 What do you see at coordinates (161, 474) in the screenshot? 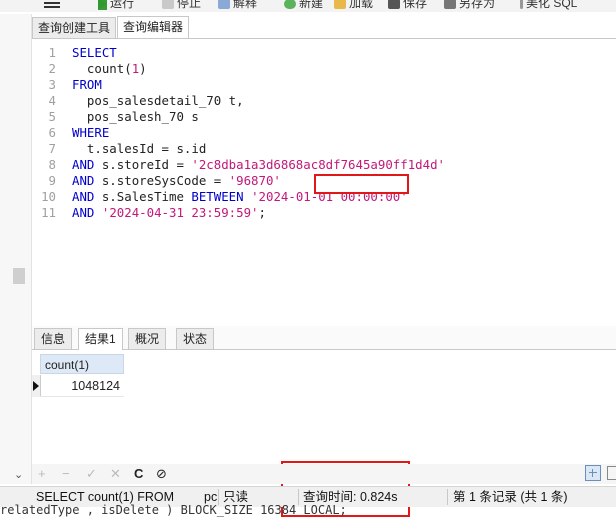
I see `stop-query-icon: ⊘` at bounding box center [161, 474].